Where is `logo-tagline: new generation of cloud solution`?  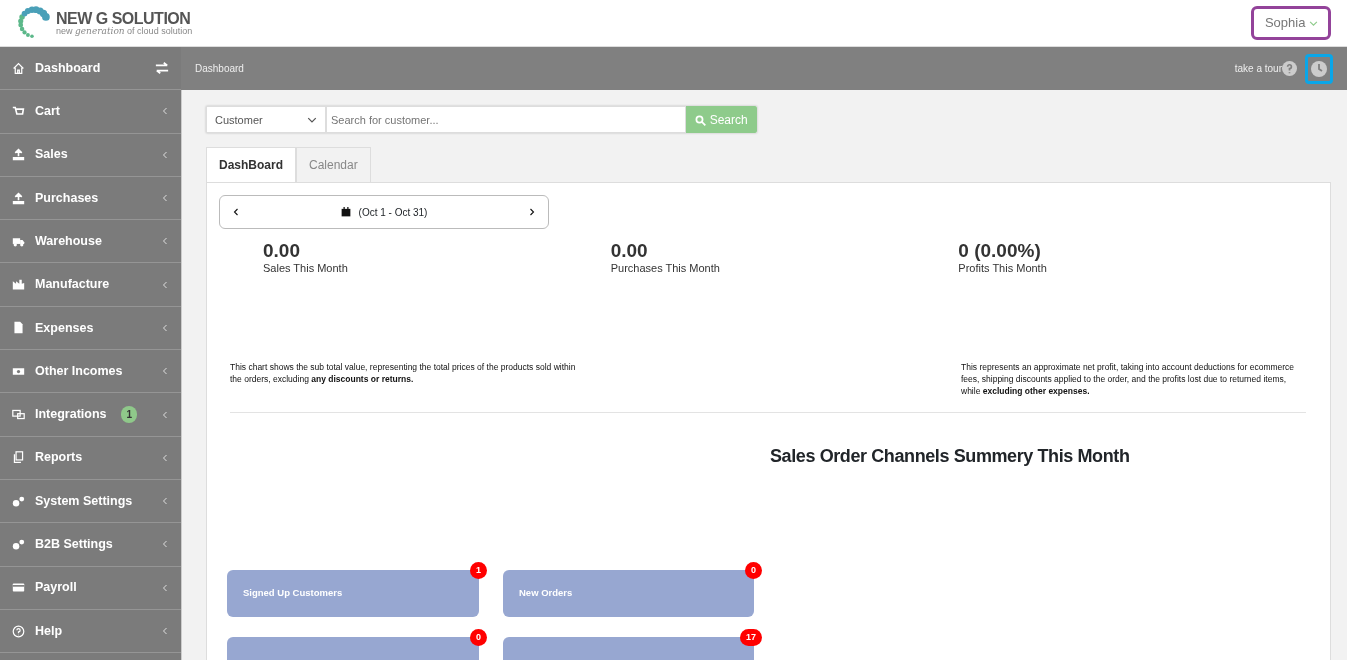 logo-tagline: new generation of cloud solution is located at coordinates (124, 31).